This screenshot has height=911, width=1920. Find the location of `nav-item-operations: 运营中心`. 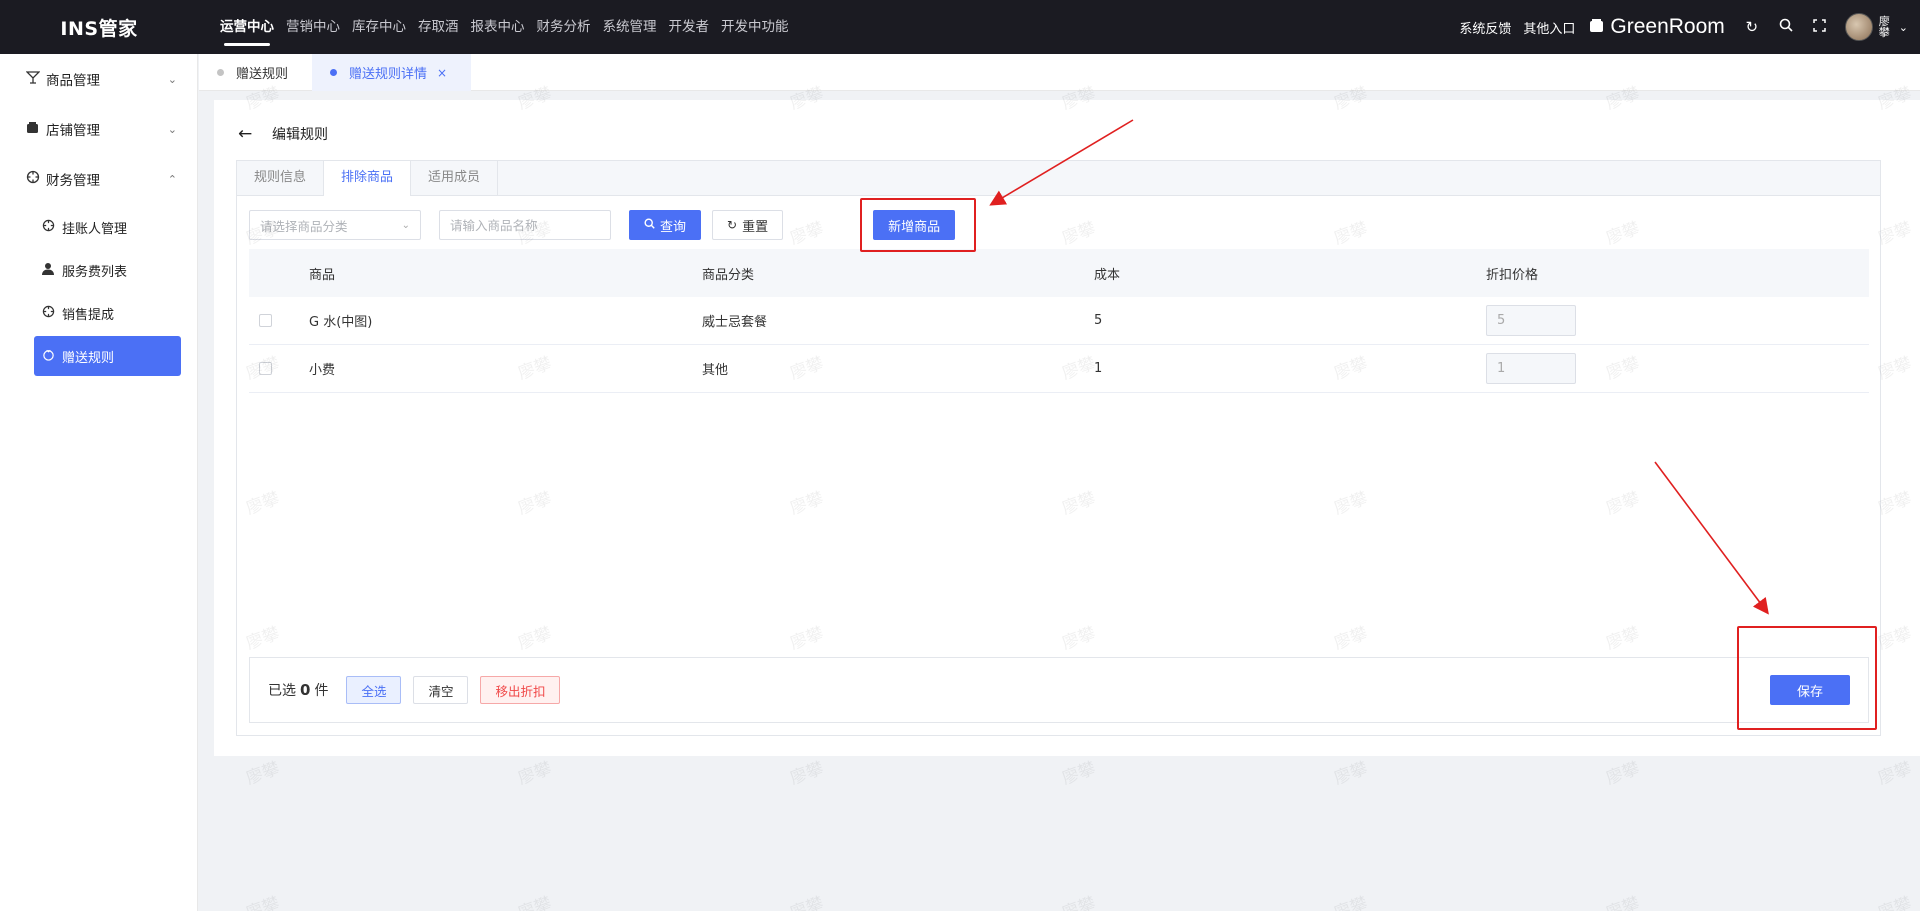

nav-item-operations: 运营中心 is located at coordinates (247, 27).